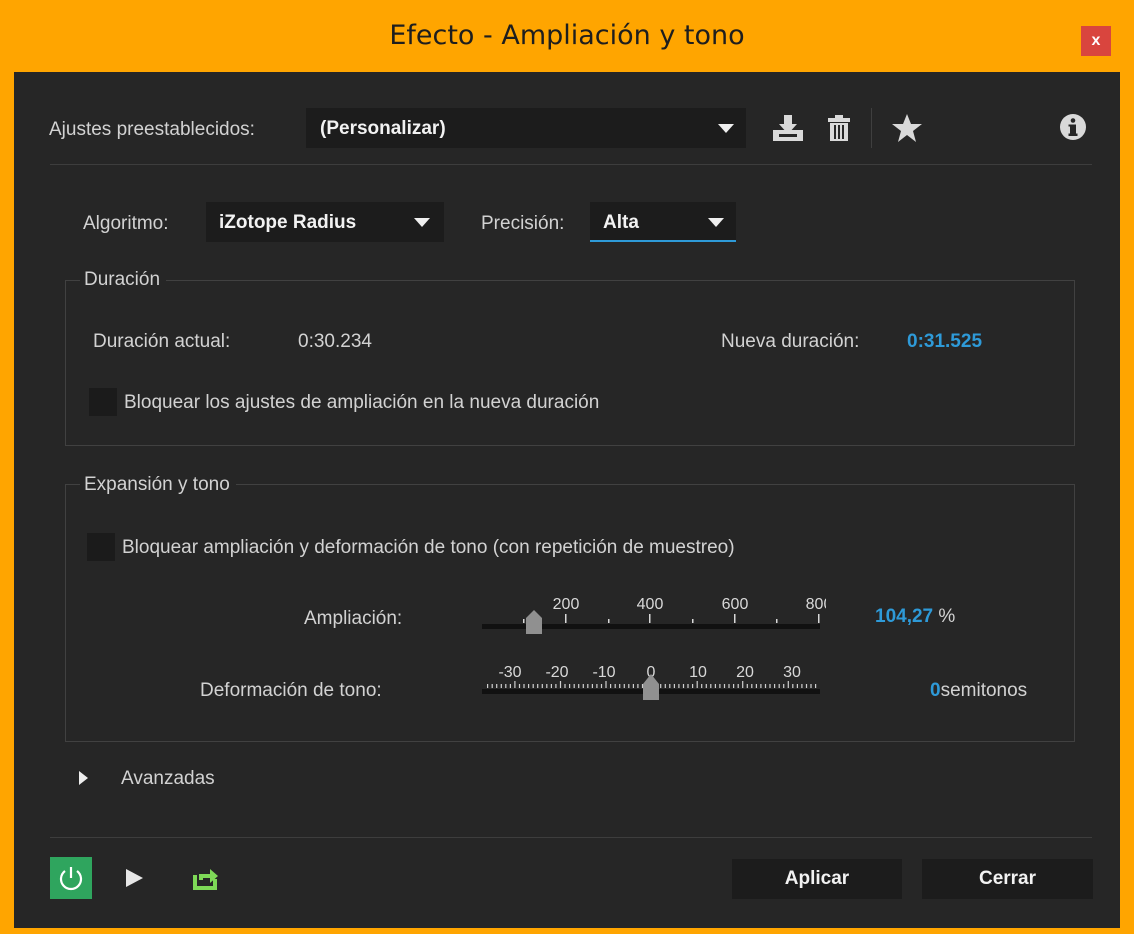 This screenshot has width=1134, height=934. What do you see at coordinates (651, 687) in the screenshot?
I see `pitch-thumb` at bounding box center [651, 687].